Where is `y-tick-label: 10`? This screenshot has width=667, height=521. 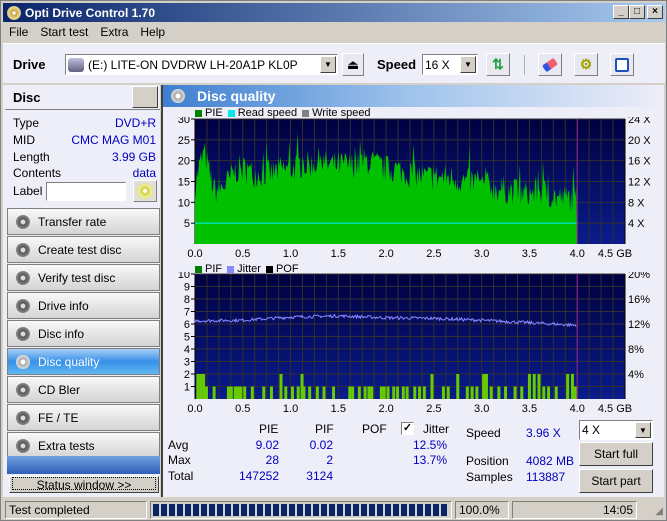 y-tick-label: 10 is located at coordinates (184, 276).